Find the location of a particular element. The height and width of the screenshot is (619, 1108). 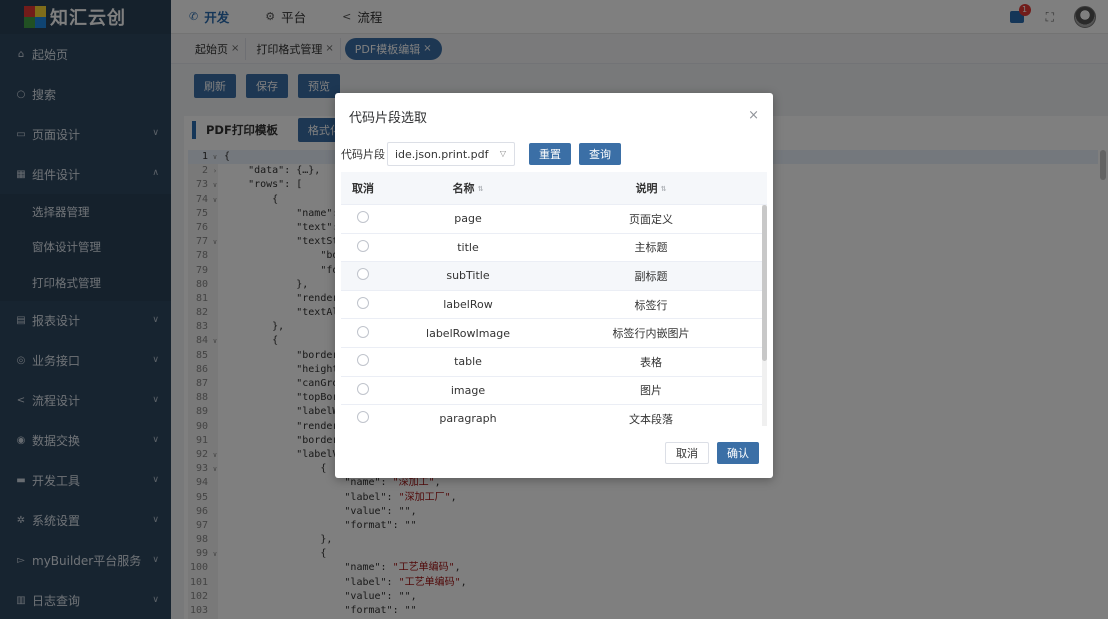

name-cell: image is located at coordinates (468, 390).